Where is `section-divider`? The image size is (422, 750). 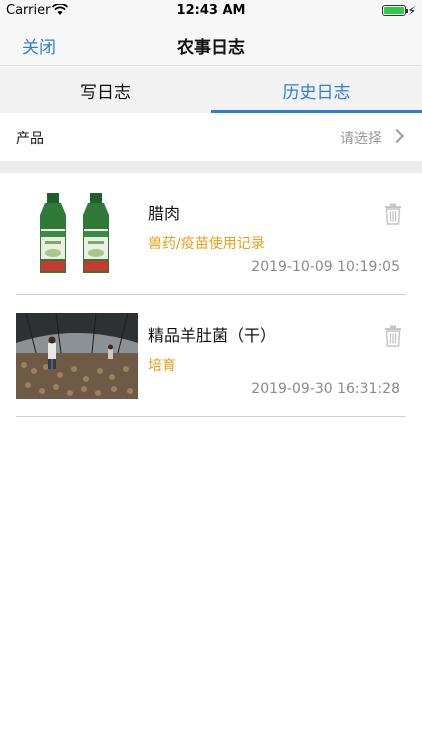 section-divider is located at coordinates (211, 167).